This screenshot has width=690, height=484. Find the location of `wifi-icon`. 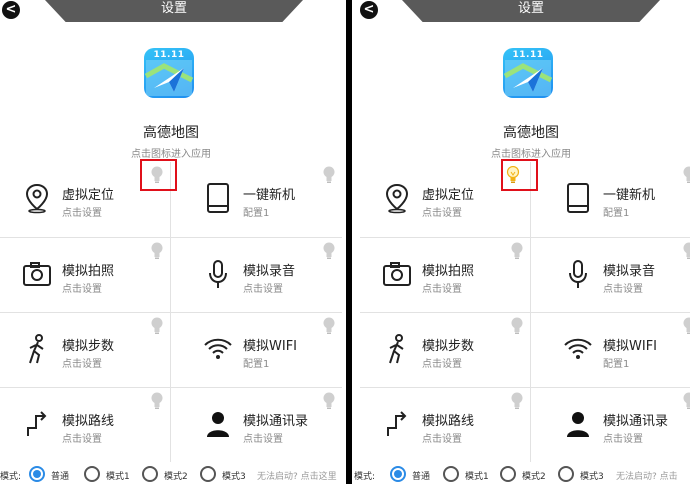

wifi-icon is located at coordinates (218, 348).